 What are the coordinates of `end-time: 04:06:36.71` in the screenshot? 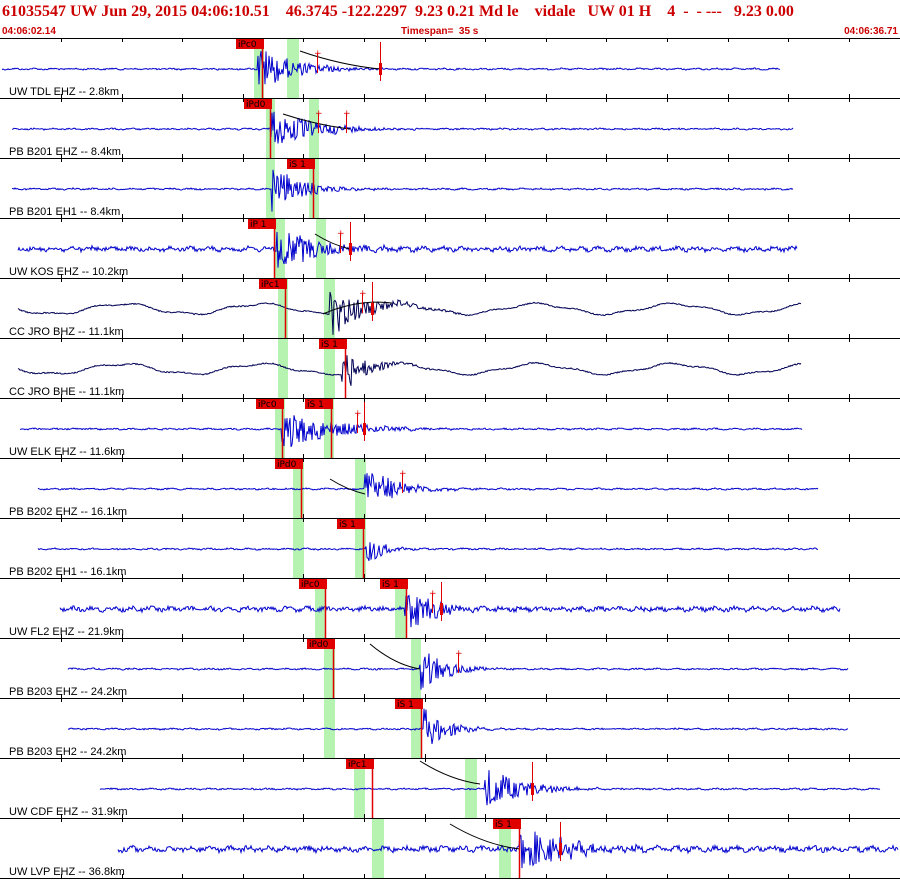 It's located at (871, 31).